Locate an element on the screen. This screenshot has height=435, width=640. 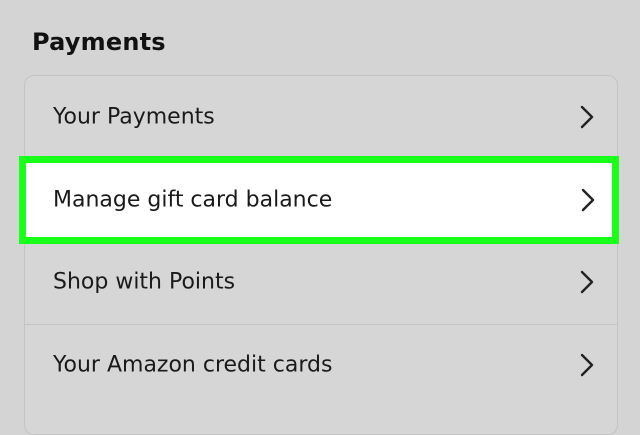
section-heading-payments: Payments is located at coordinates (99, 42).